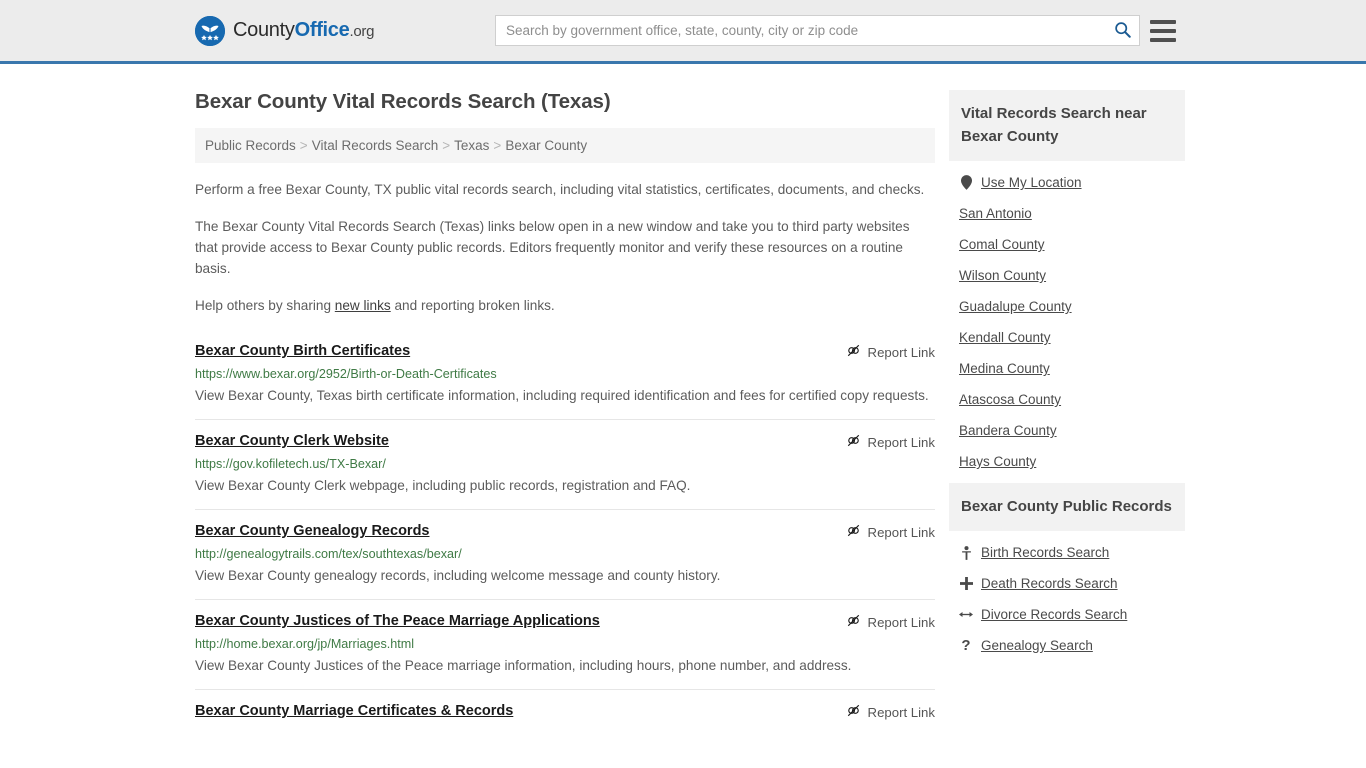 The image size is (1366, 768). Describe the element at coordinates (1005, 337) in the screenshot. I see `place-link: Kendall County` at that location.